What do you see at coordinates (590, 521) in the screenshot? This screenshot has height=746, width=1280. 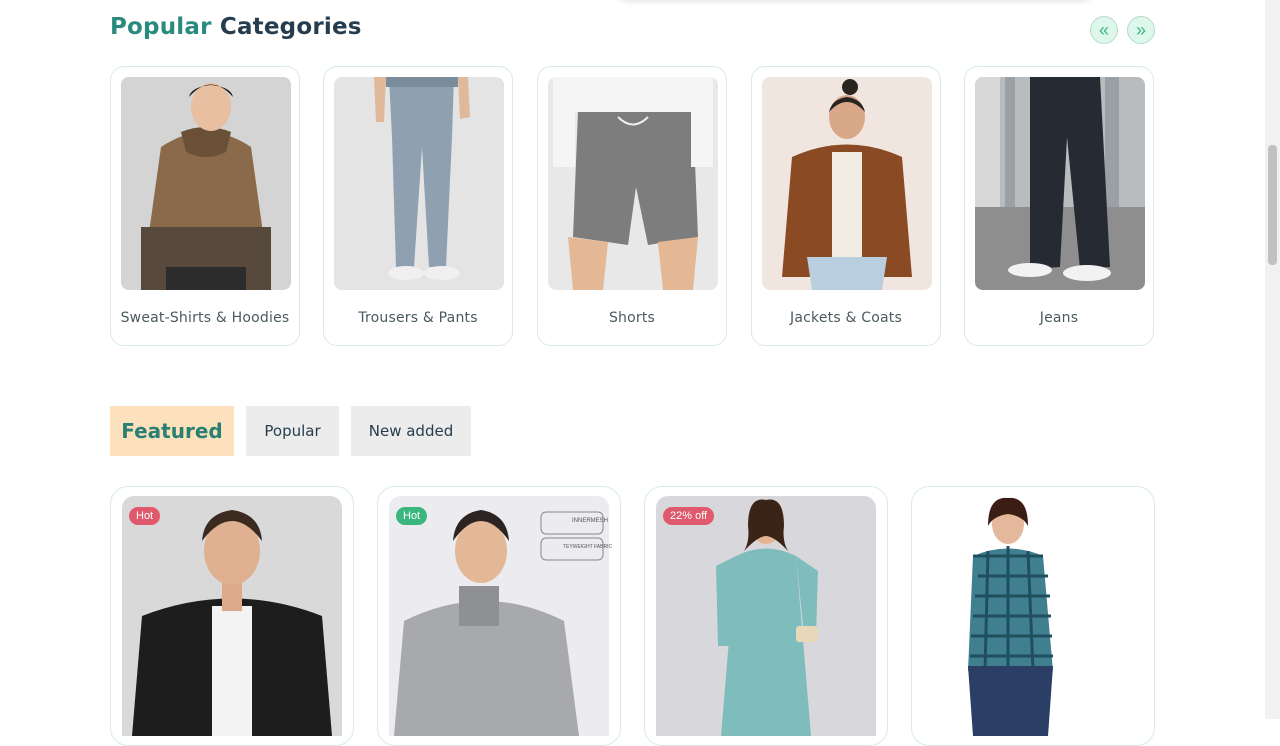 I see `innermesh-tag-text: INNERMESH` at bounding box center [590, 521].